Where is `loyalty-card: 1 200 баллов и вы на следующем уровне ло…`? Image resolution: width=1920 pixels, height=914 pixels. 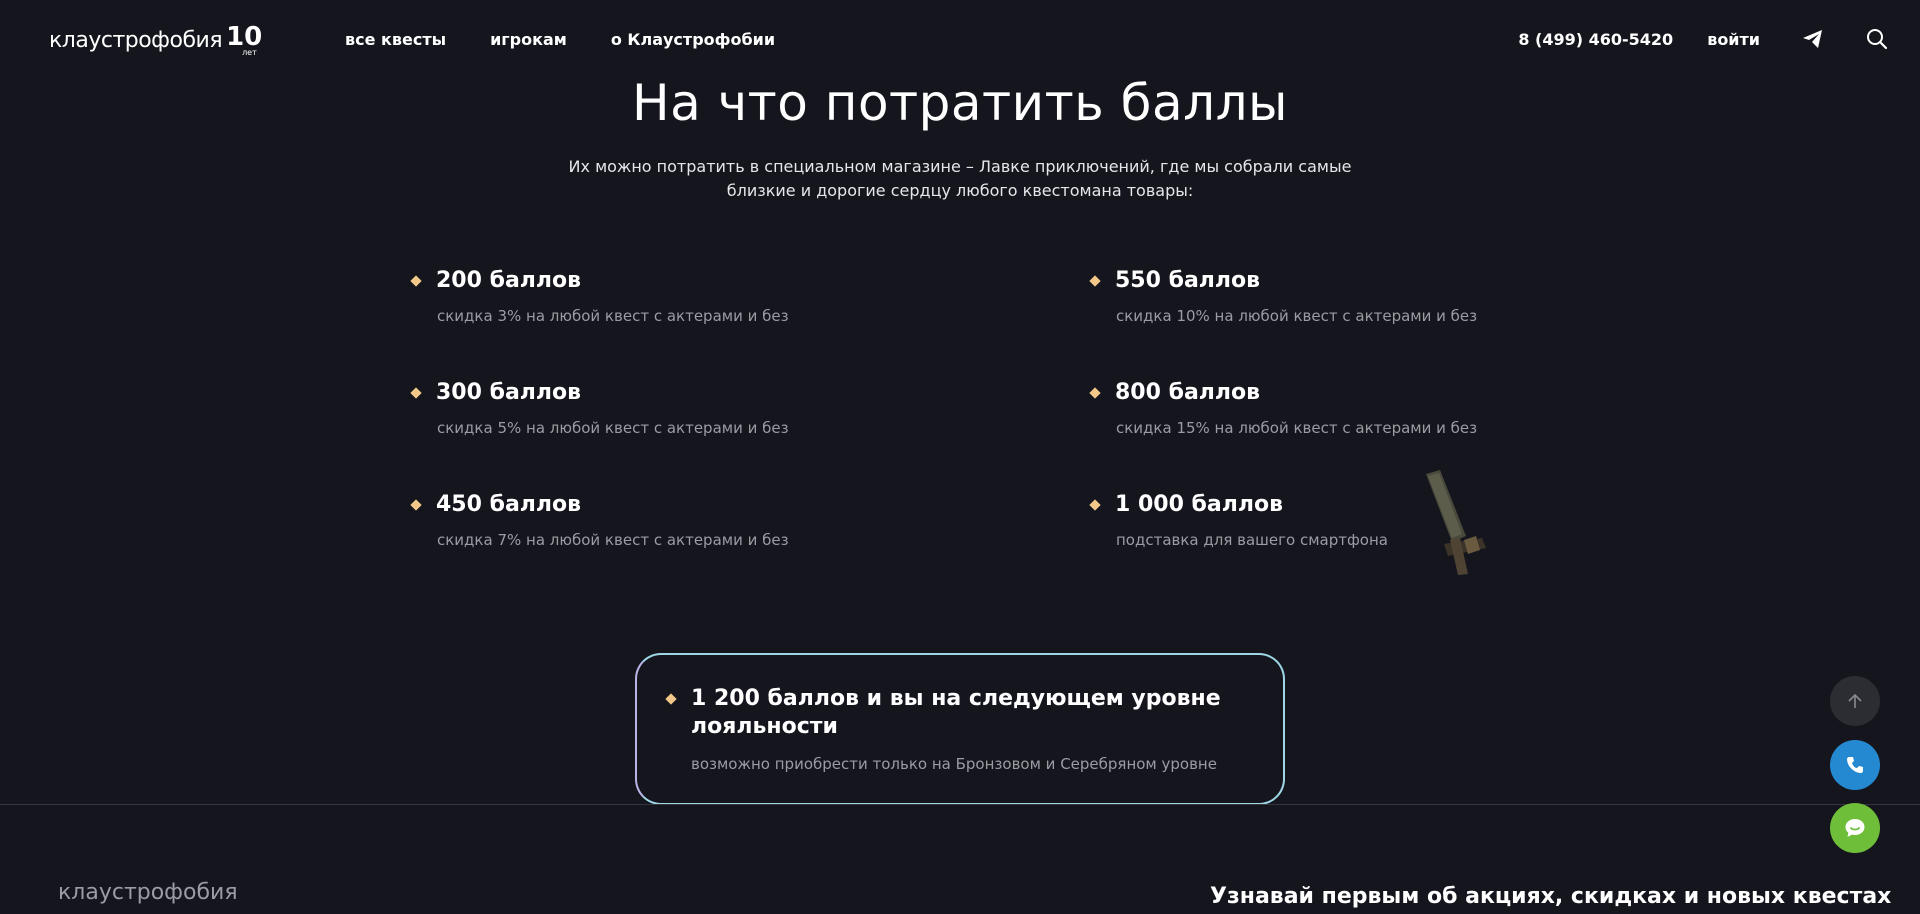
loyalty-card: 1 200 баллов и вы на следующем уровне ло… is located at coordinates (960, 729).